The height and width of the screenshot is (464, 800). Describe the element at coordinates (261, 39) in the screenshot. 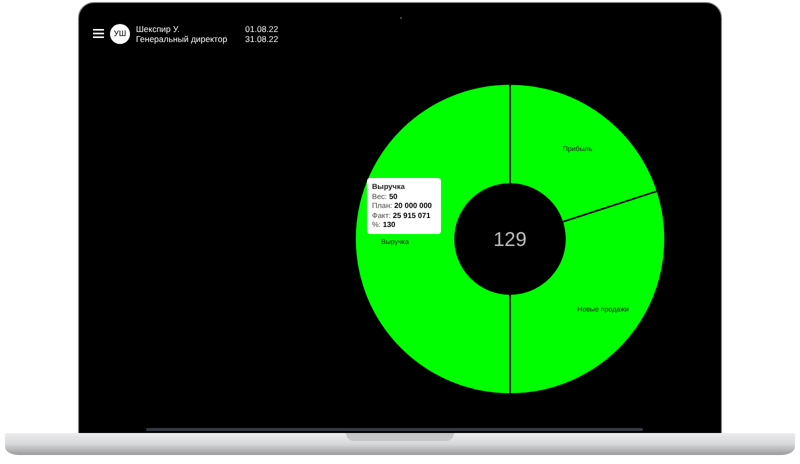

I see `date-to: 31.08.22` at that location.